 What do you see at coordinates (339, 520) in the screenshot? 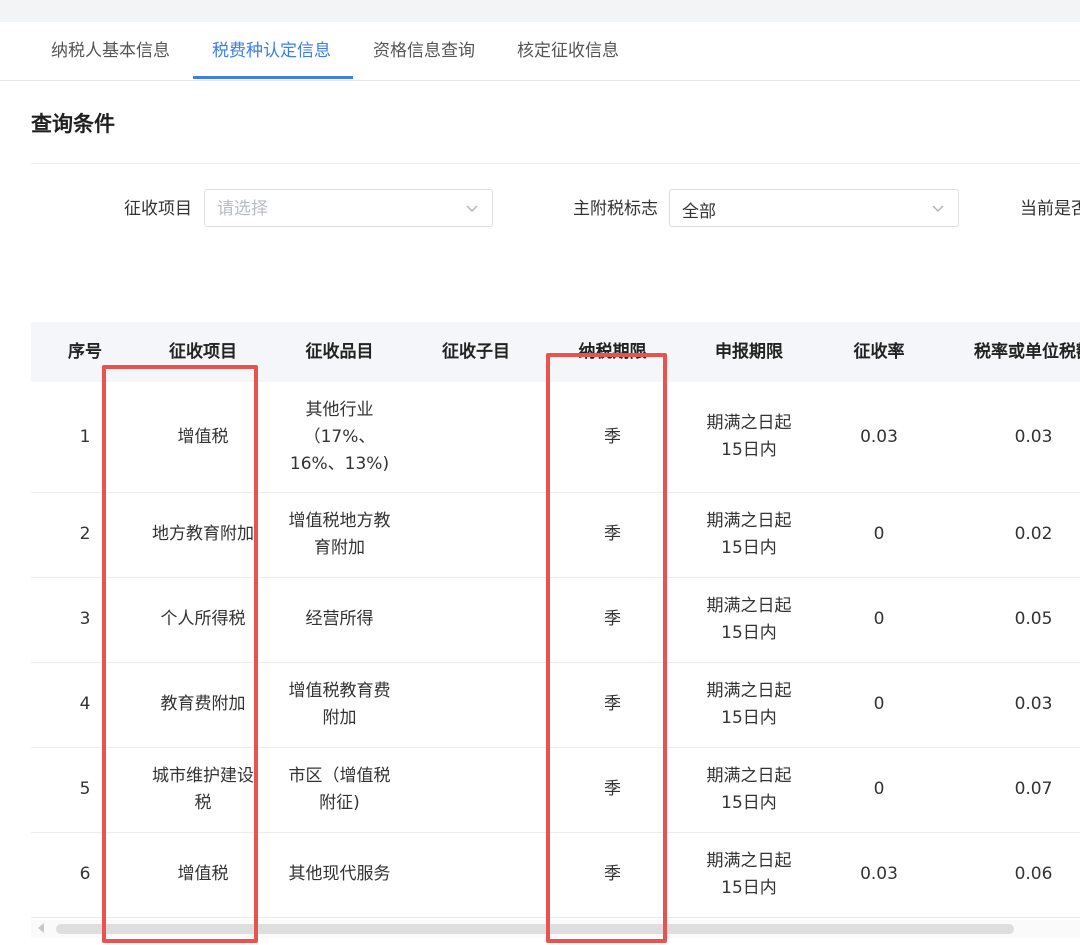
I see `cell-levy-category-line: 增值税地方教` at bounding box center [339, 520].